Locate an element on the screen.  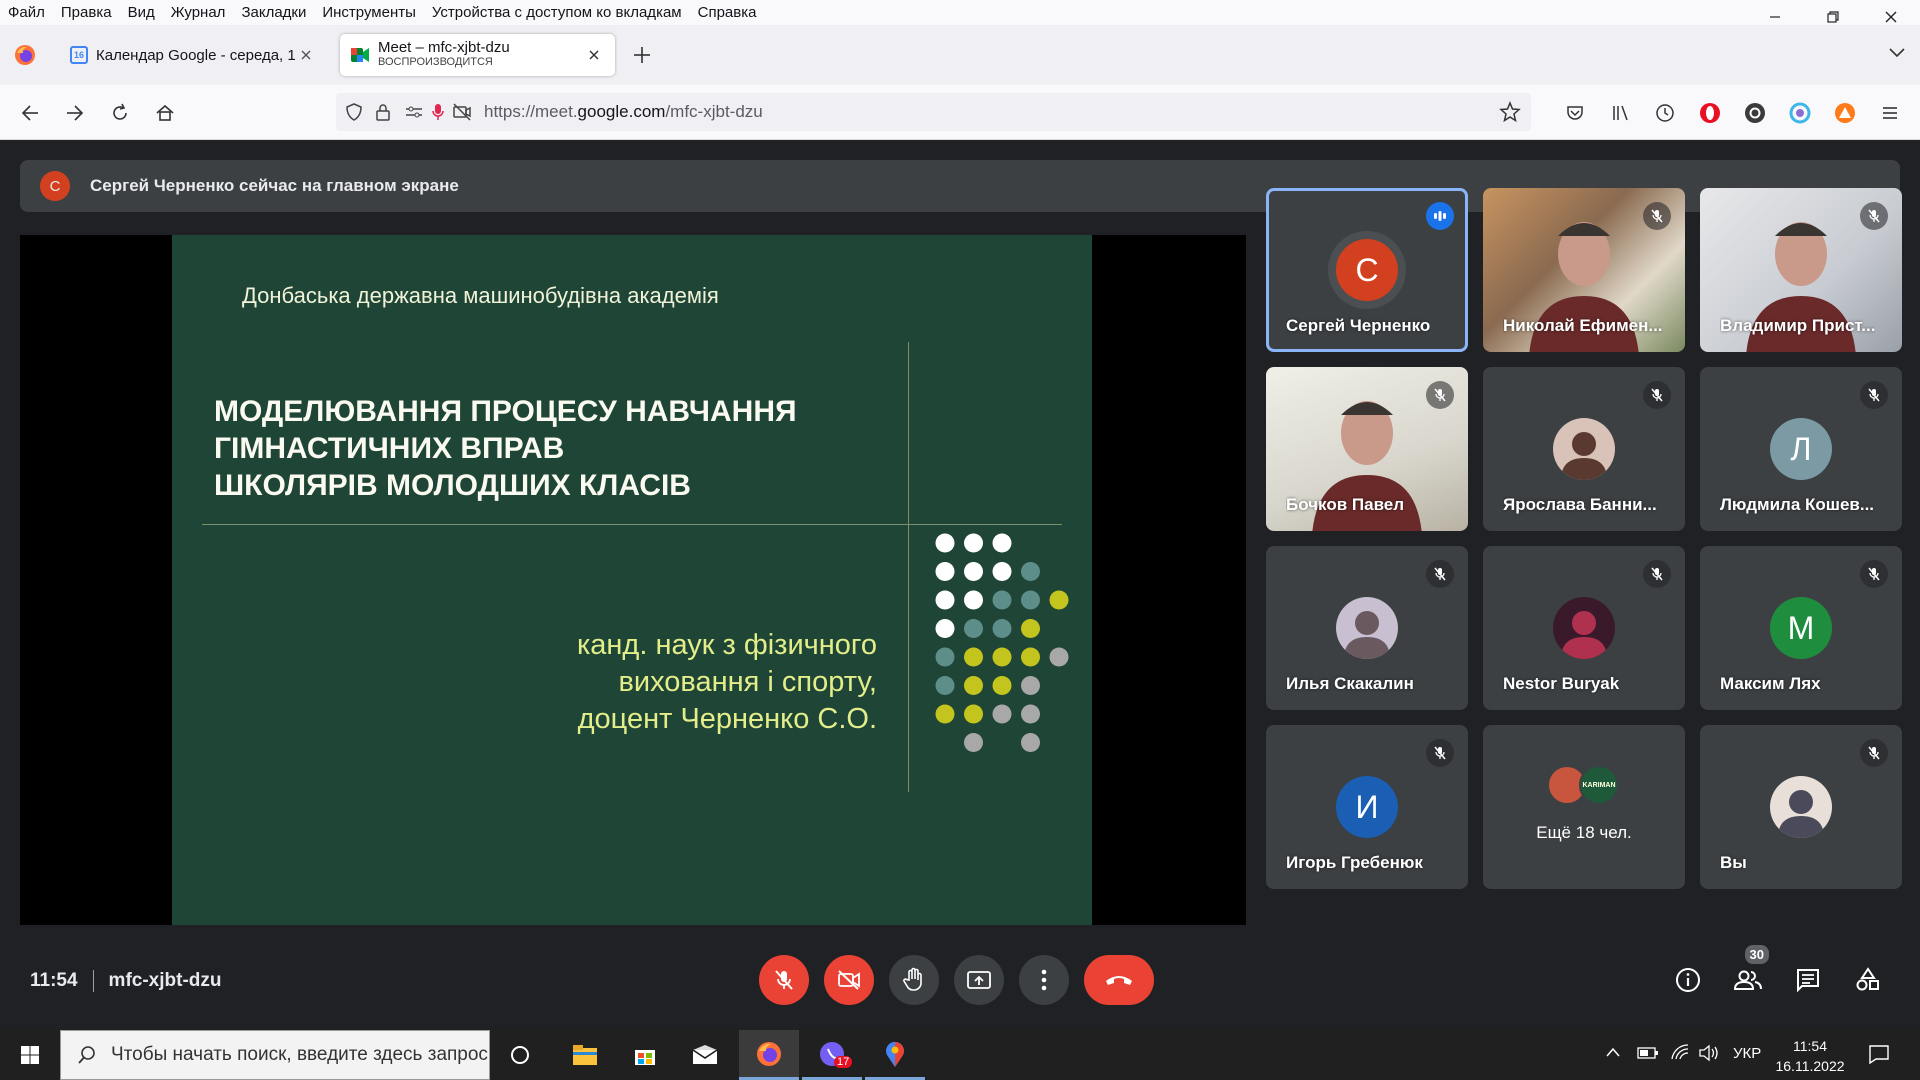
extension-o-icon is located at coordinates (1755, 112).